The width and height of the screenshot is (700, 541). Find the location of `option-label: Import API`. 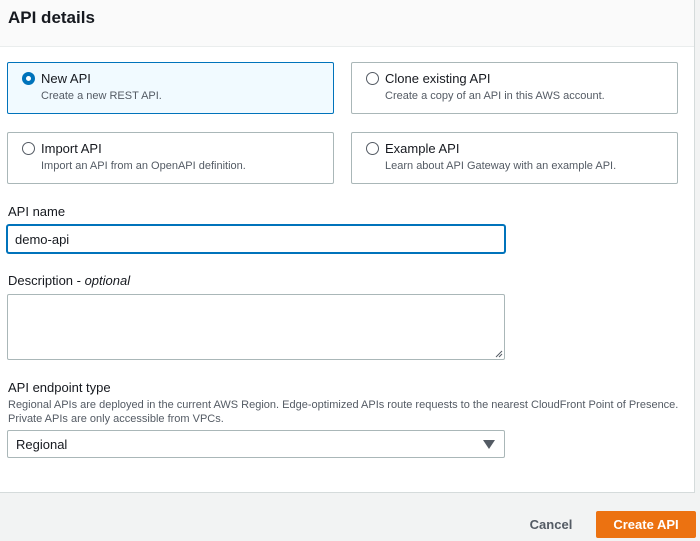

option-label: Import API is located at coordinates (71, 148).